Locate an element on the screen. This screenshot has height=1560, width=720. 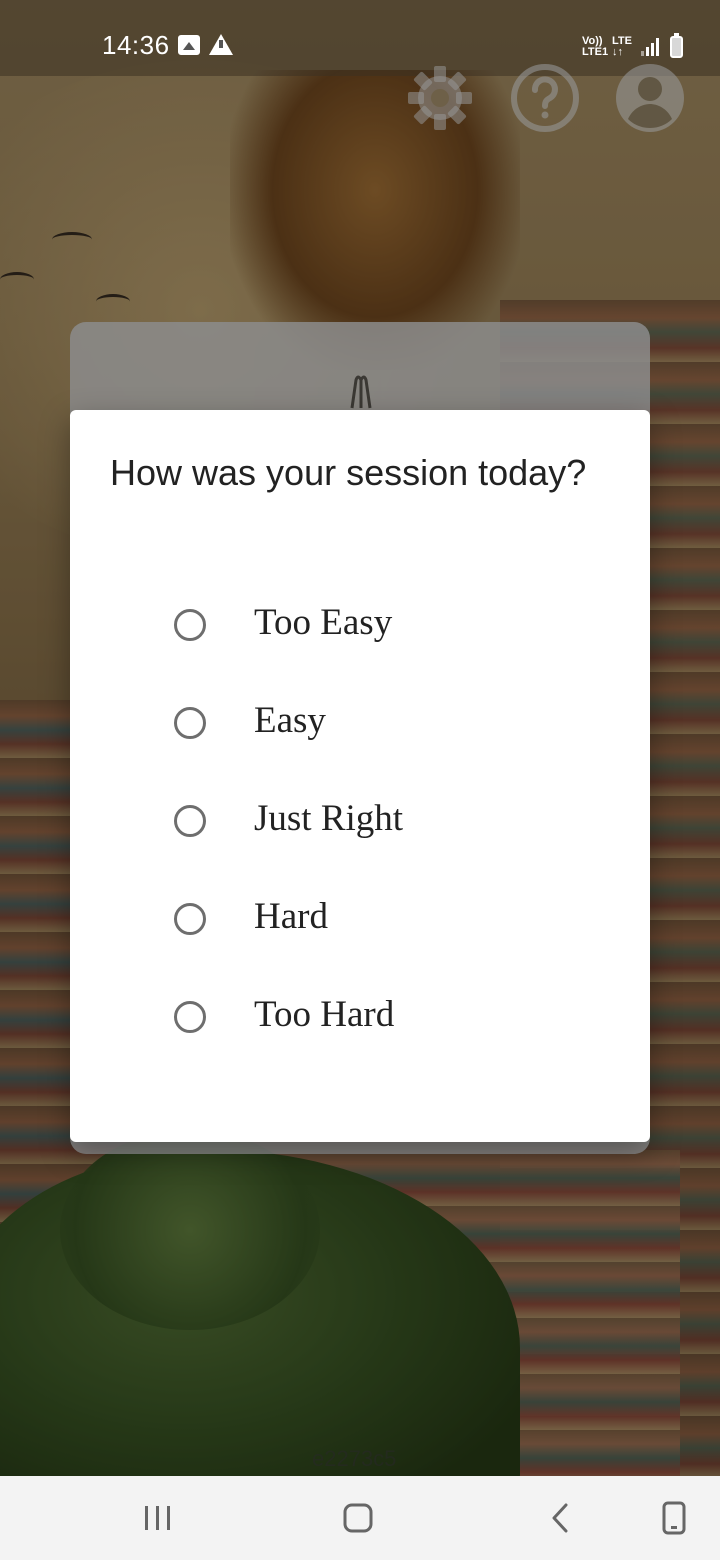
recent-apps-icon is located at coordinates (158, 1518).